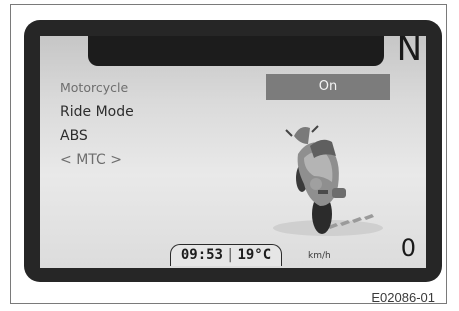  Describe the element at coordinates (254, 255) in the screenshot. I see `ambient-temperature: 19°C` at that location.